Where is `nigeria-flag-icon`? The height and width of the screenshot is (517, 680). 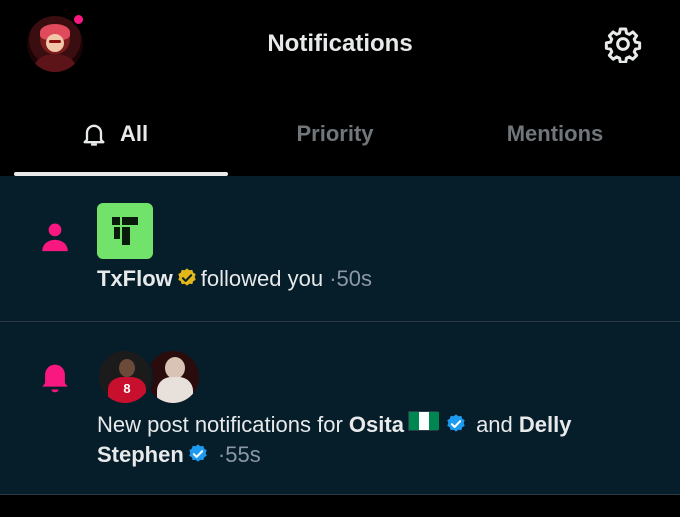
nigeria-flag-icon is located at coordinates (423, 421).